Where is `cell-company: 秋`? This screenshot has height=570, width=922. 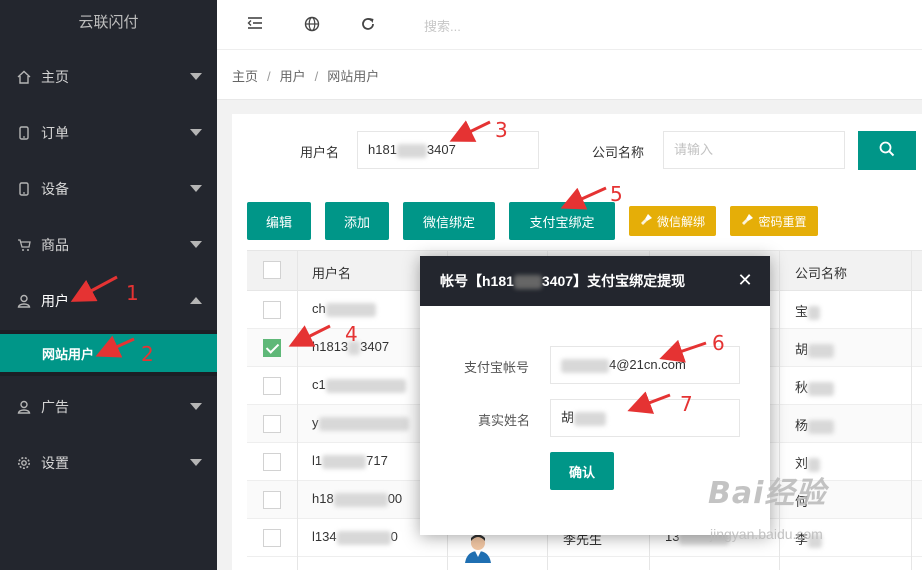 cell-company: 秋 is located at coordinates (815, 386).